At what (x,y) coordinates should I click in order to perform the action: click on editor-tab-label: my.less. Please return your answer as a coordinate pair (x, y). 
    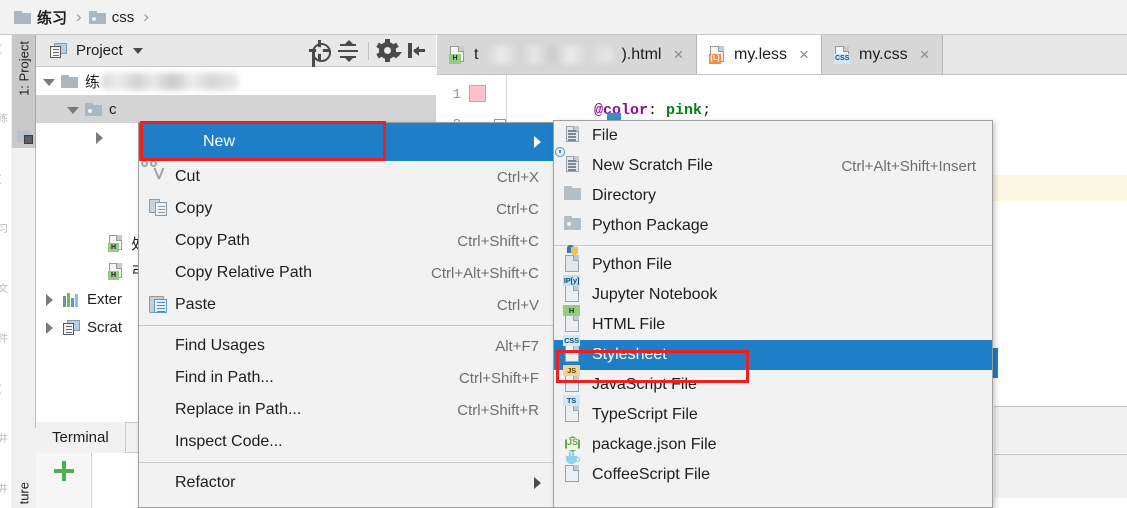
    Looking at the image, I should click on (761, 54).